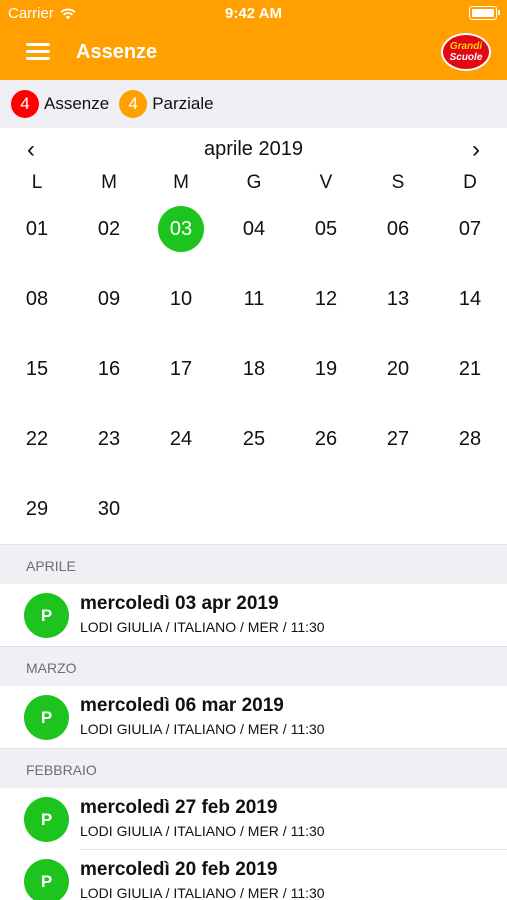  Describe the element at coordinates (109, 509) in the screenshot. I see `calendar-day: 30` at that location.